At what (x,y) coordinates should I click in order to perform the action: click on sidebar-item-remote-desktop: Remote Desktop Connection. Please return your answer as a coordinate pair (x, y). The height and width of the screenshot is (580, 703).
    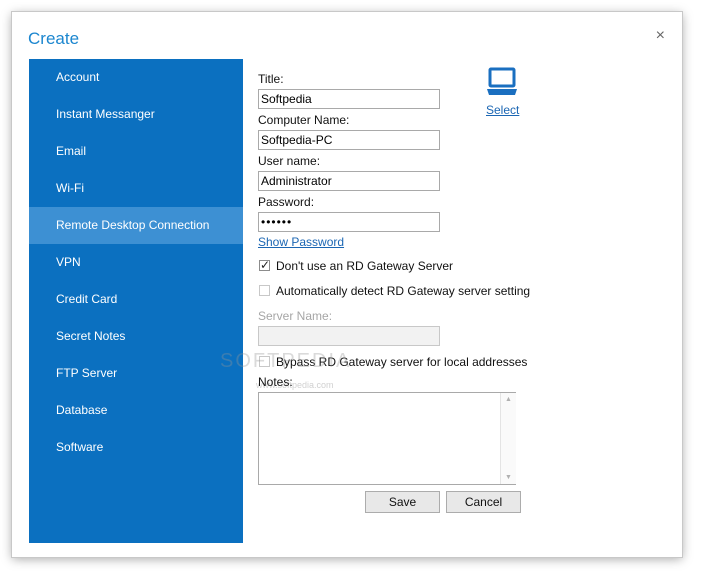
    Looking at the image, I should click on (136, 225).